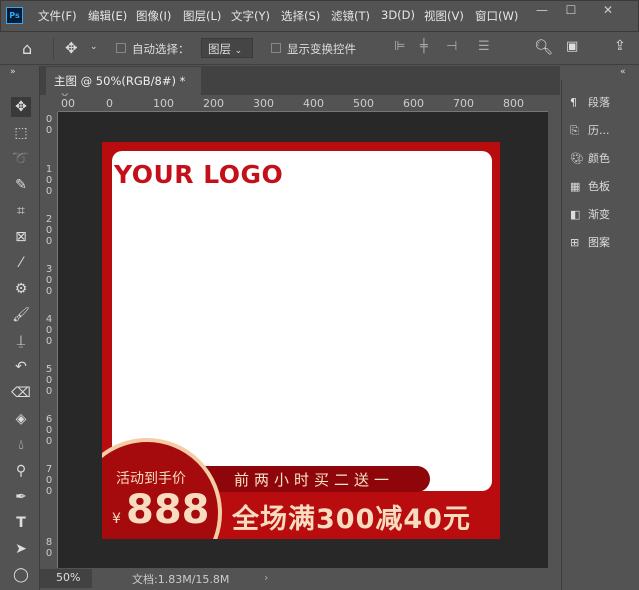 This screenshot has width=639, height=590. Describe the element at coordinates (608, 10) in the screenshot. I see `close-button: ✕` at that location.